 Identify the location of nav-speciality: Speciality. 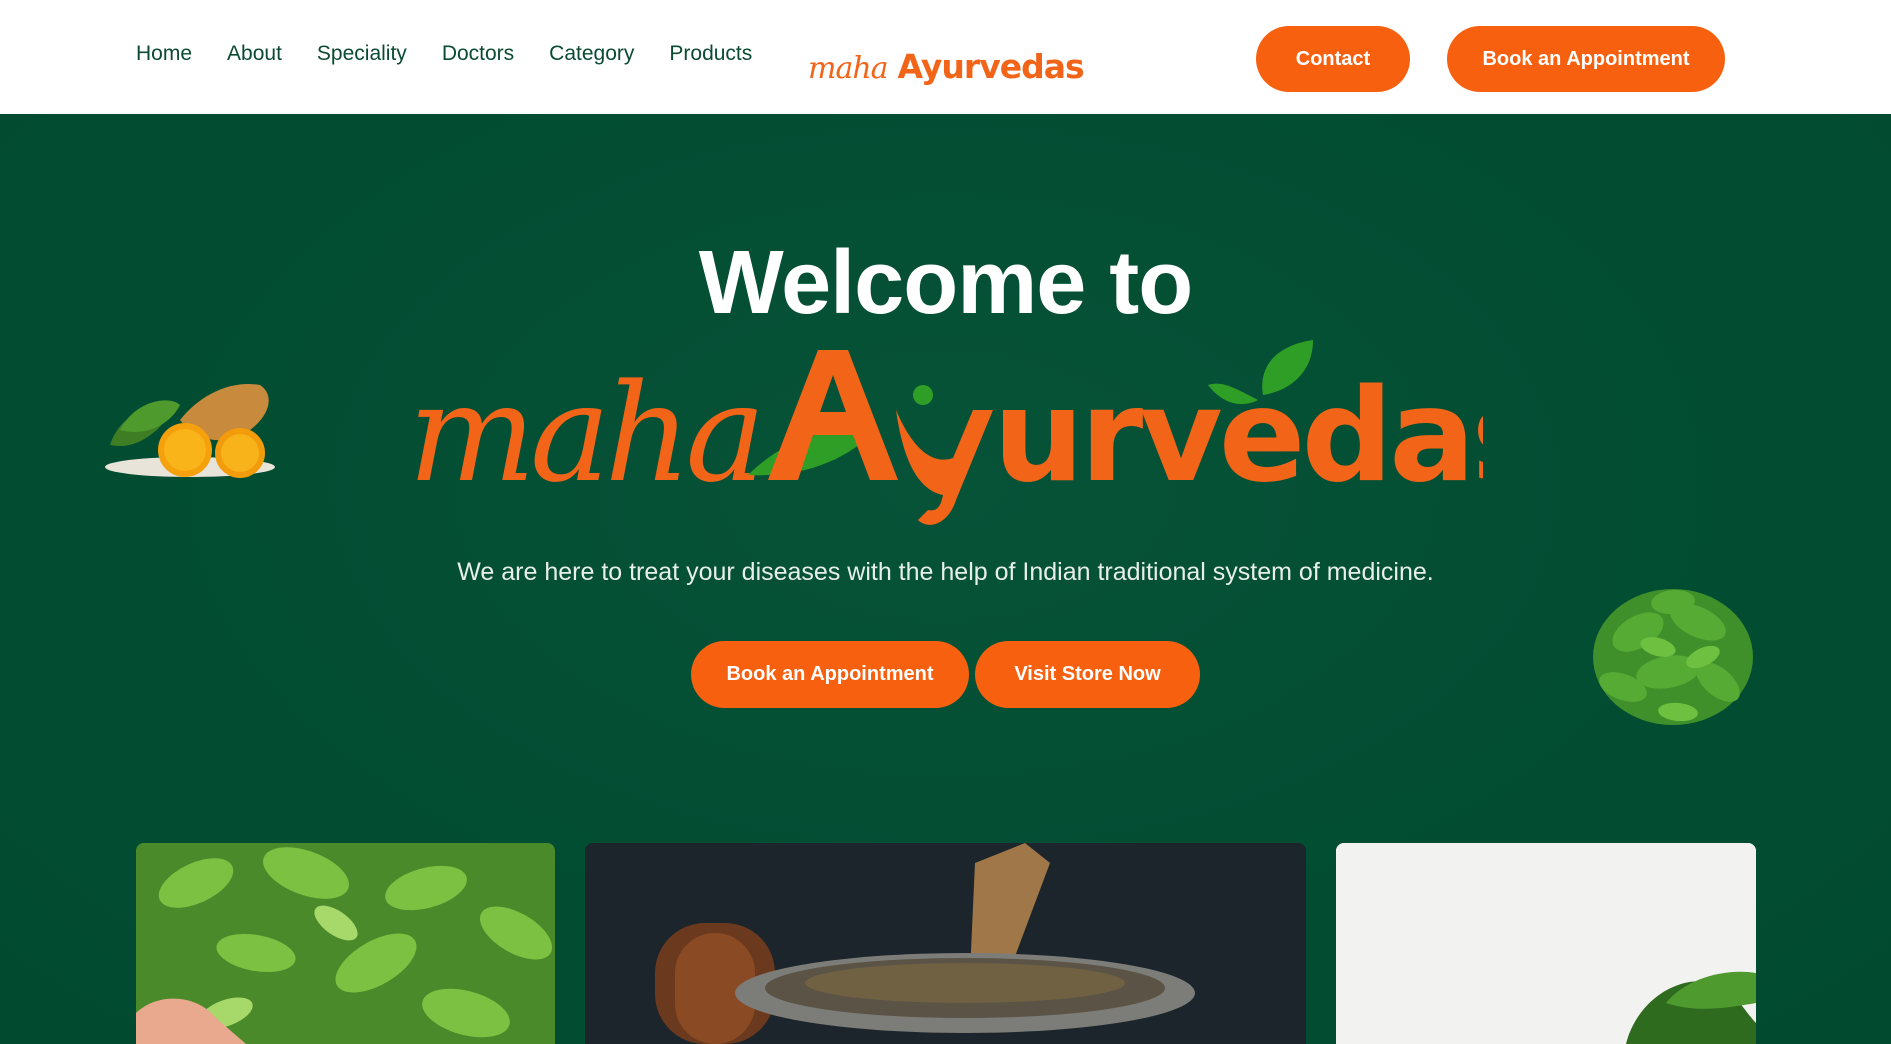
(362, 54).